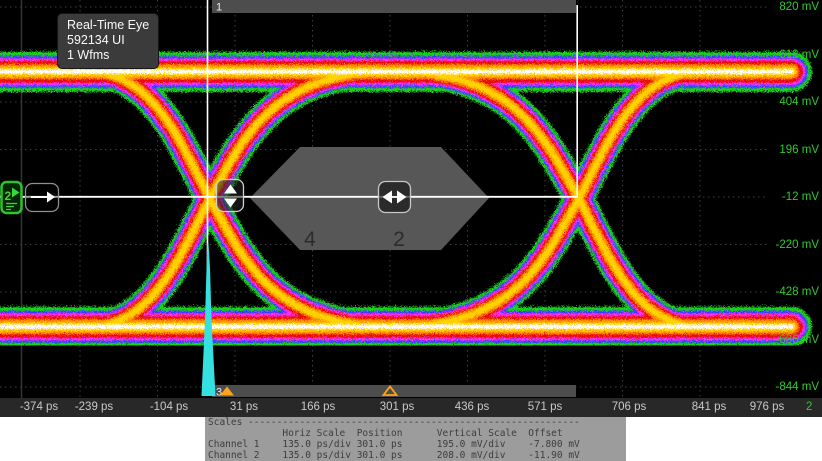 The height and width of the screenshot is (461, 822). What do you see at coordinates (799, 7) in the screenshot?
I see `voltage-label: 820 mV` at bounding box center [799, 7].